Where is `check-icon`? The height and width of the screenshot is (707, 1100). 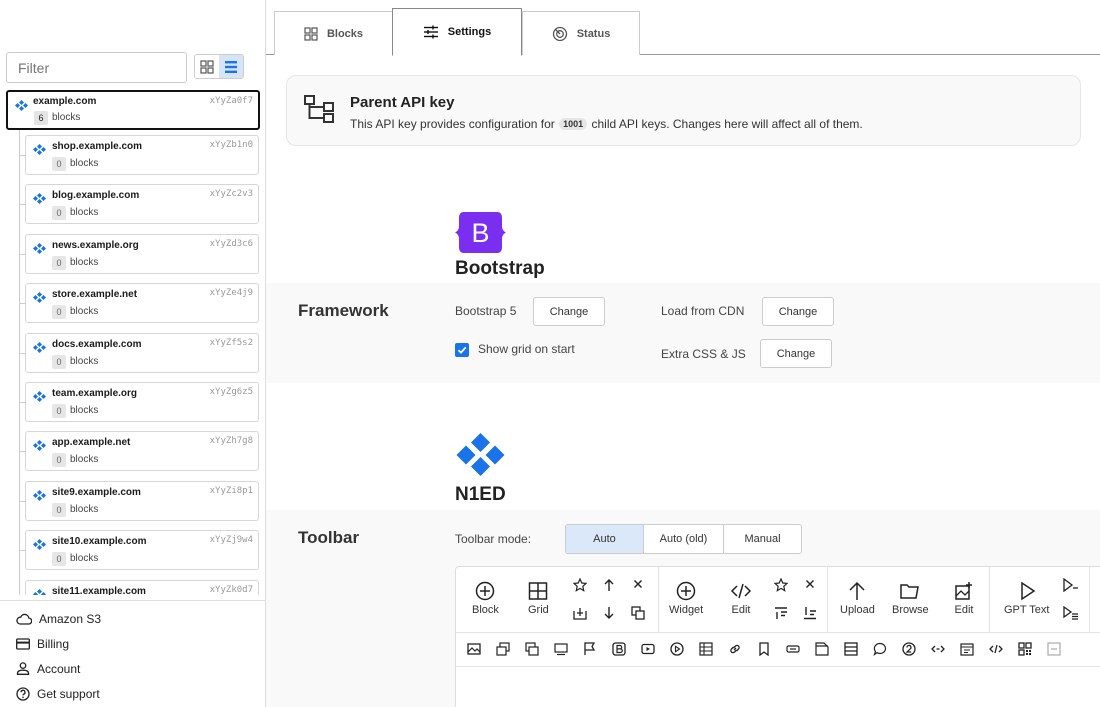
check-icon is located at coordinates (462, 350).